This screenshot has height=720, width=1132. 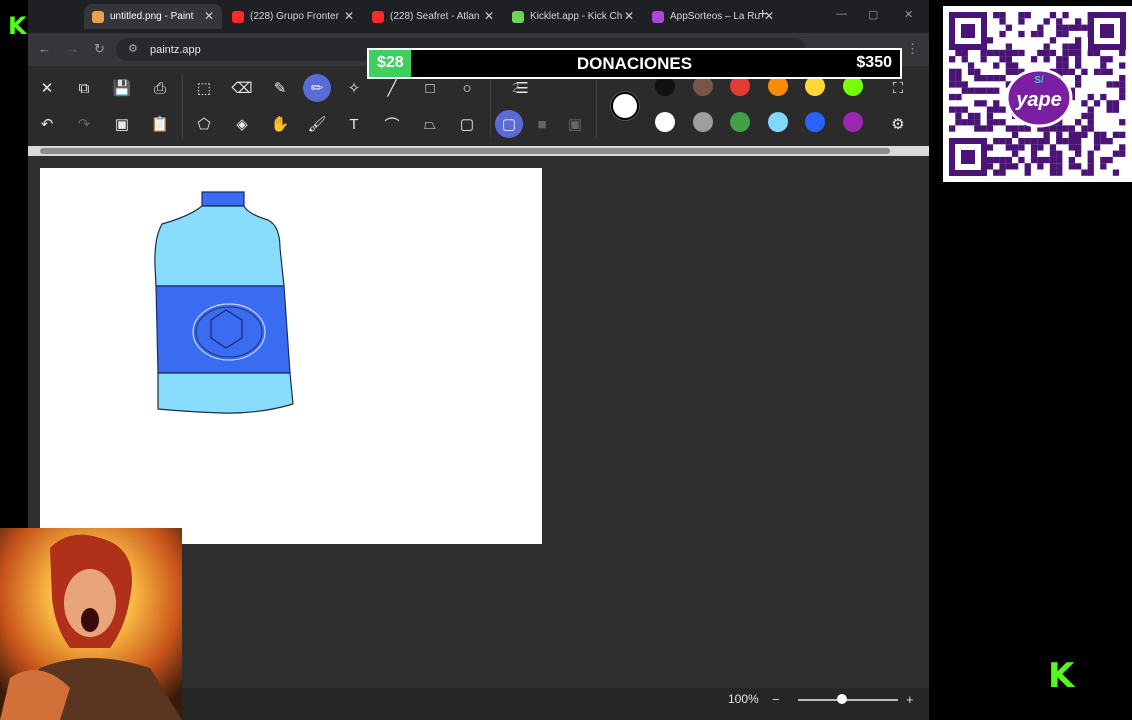 I want to click on tab-label: (228) Seafret - Atlan, so click(x=435, y=16).